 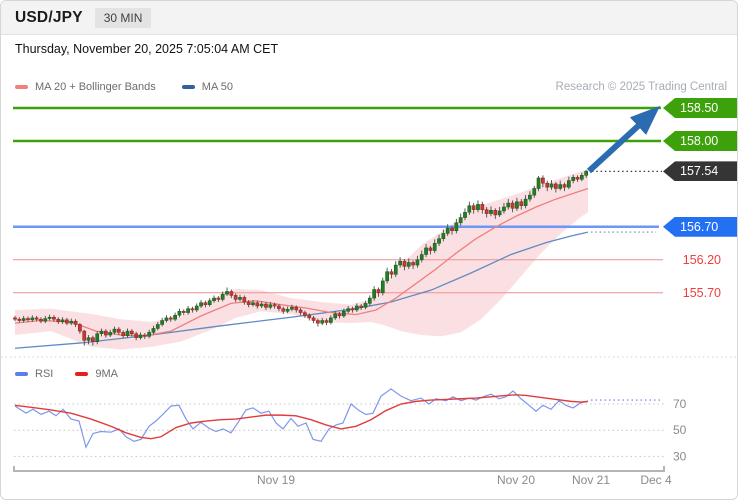 I want to click on date-label-Nov-20: Nov 20, so click(x=516, y=480).